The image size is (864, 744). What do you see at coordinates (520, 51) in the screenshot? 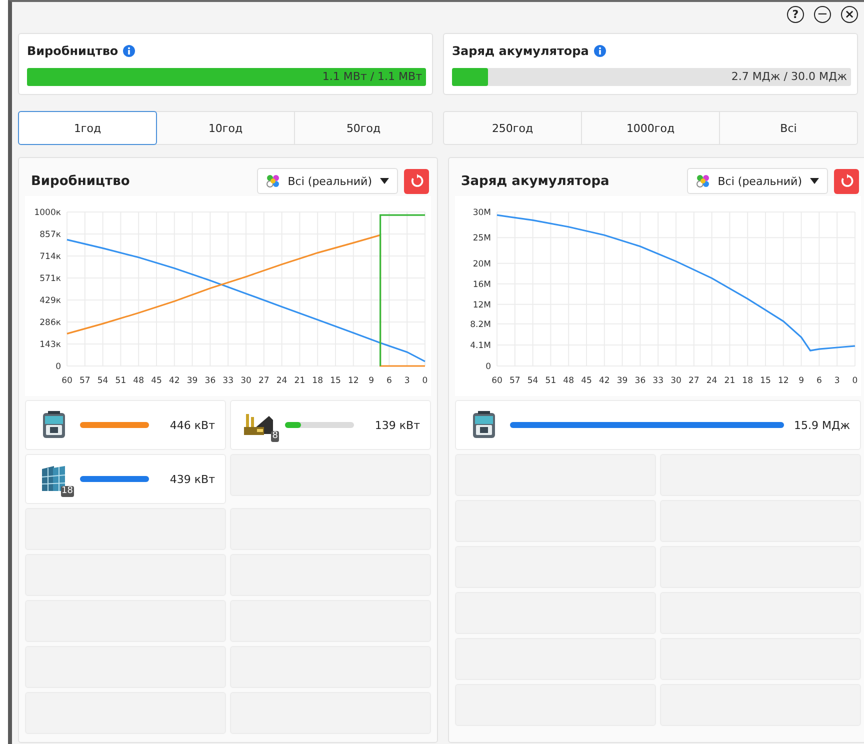
I see `panel-title: Заряд акумулятора` at bounding box center [520, 51].